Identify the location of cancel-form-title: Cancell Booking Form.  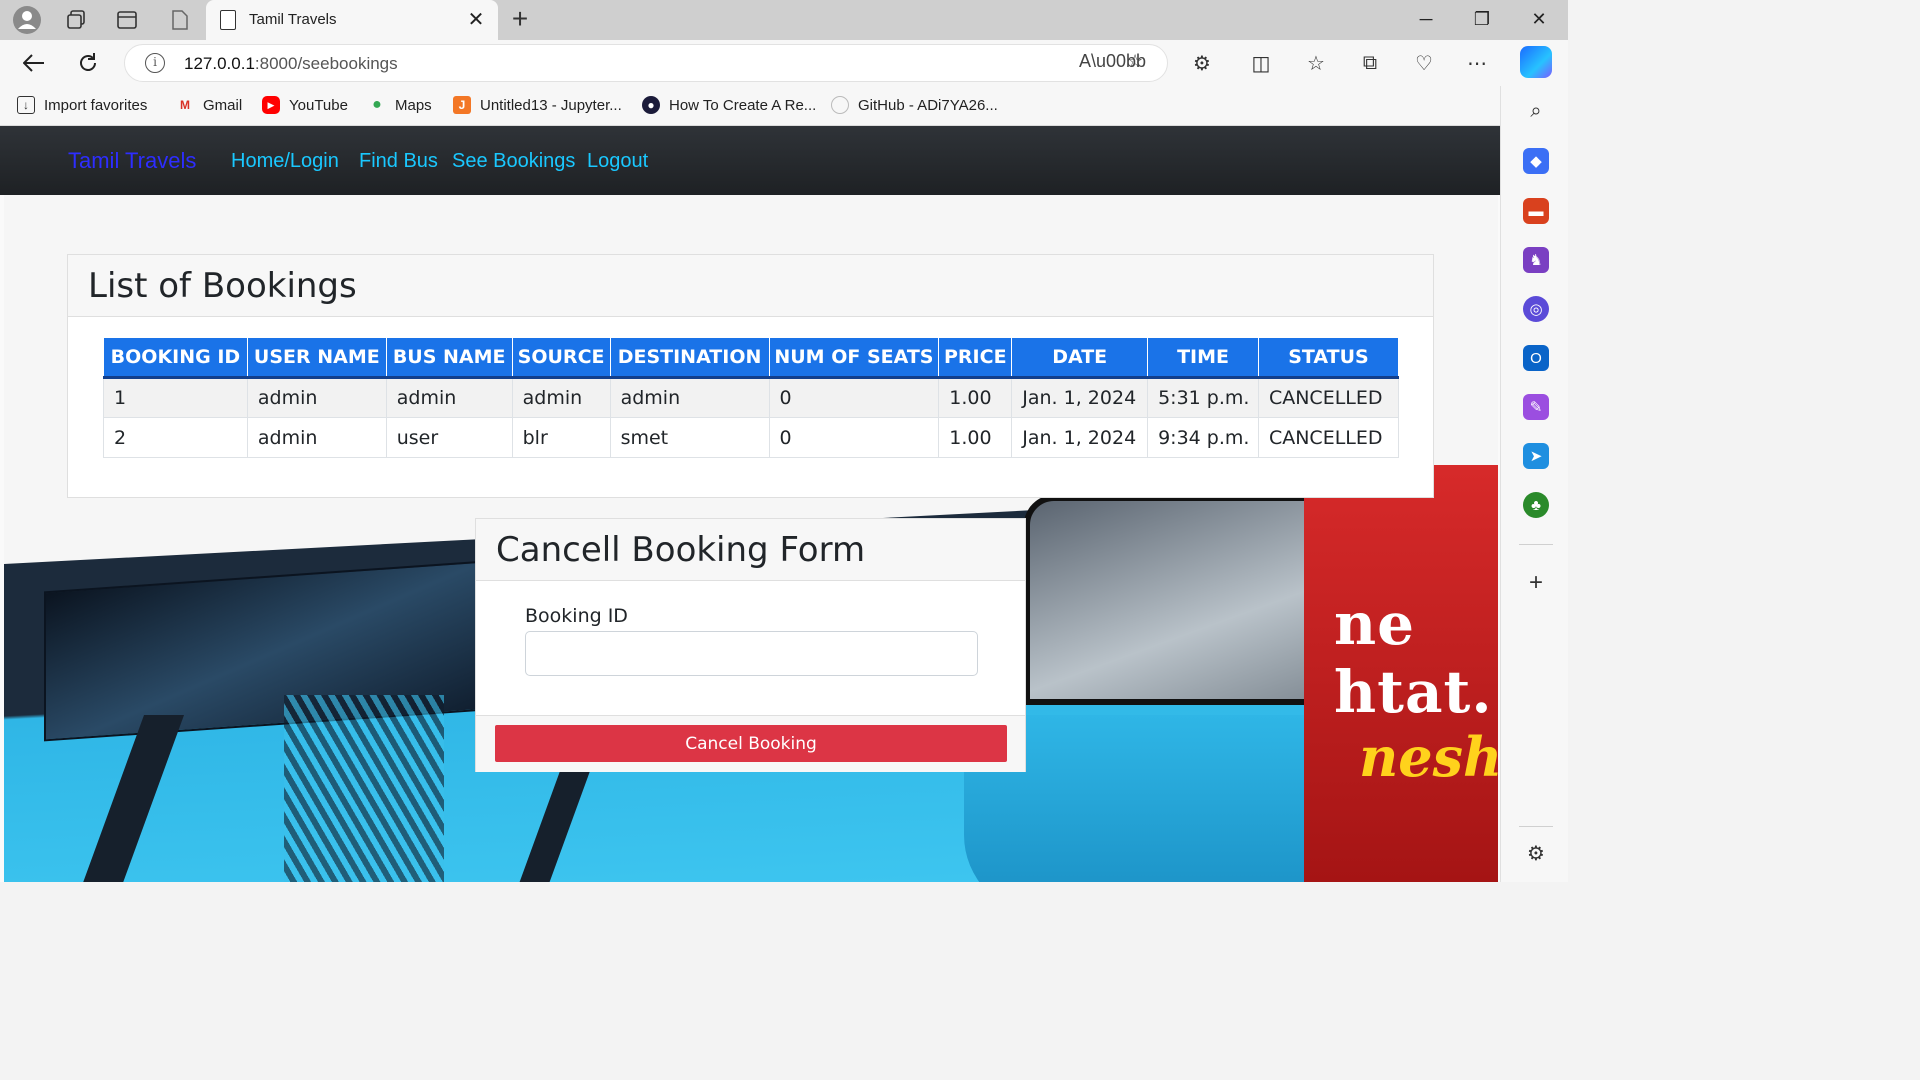
(681, 550).